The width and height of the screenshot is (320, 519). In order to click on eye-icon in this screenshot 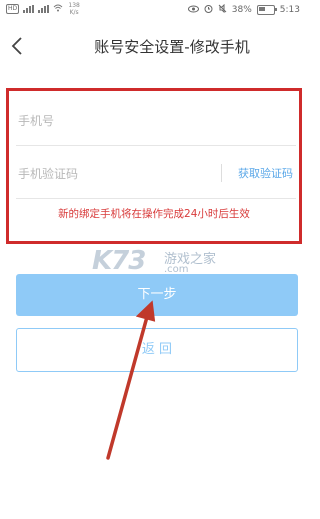, I will do `click(193, 10)`.